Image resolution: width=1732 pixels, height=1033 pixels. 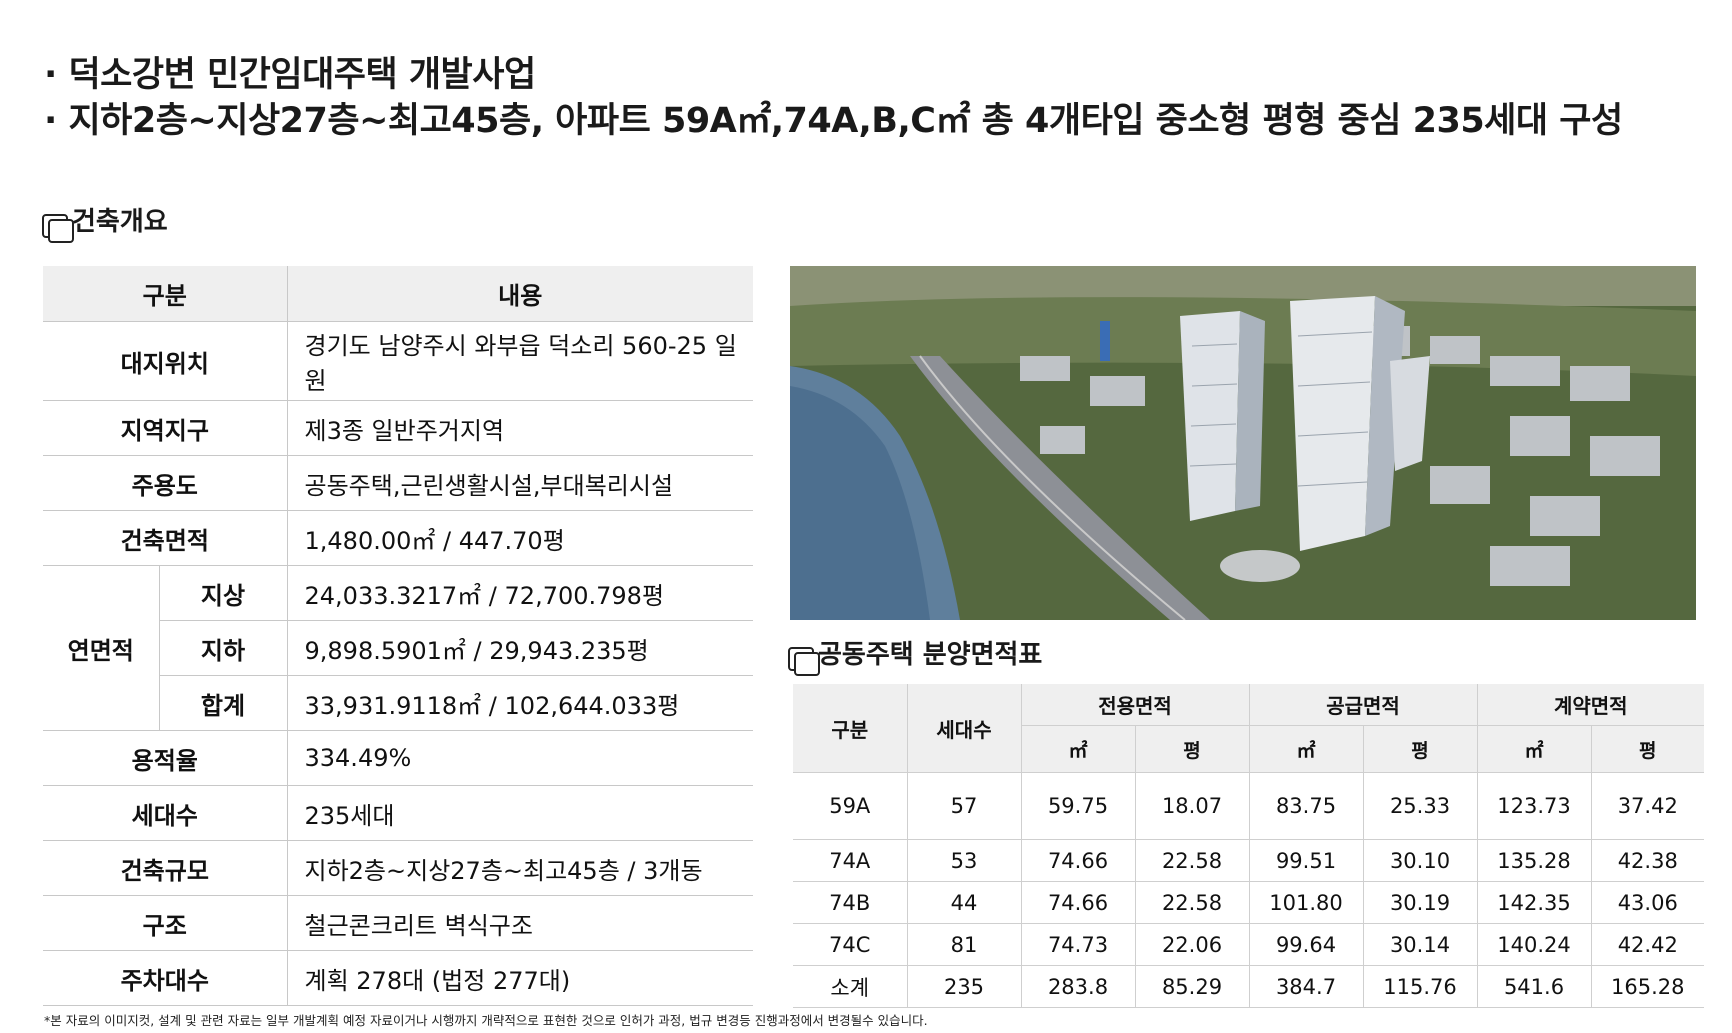 What do you see at coordinates (398, 294) in the screenshot?
I see `overview-header-row: 구분 내용` at bounding box center [398, 294].